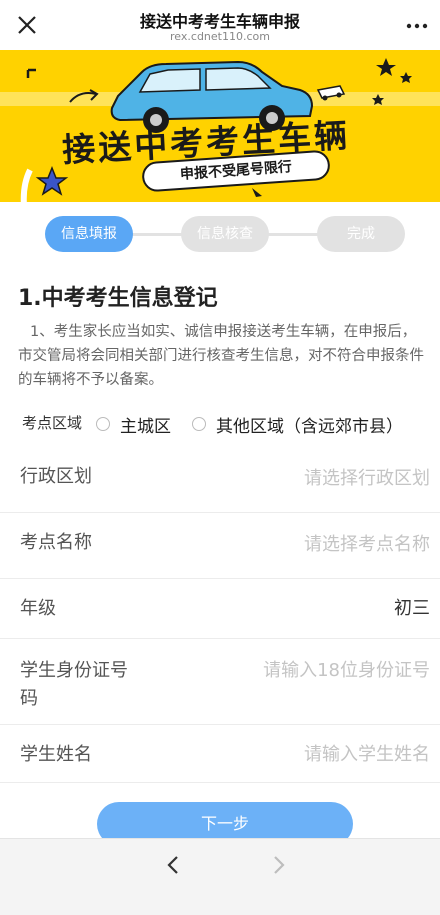 This screenshot has width=440, height=915. Describe the element at coordinates (29, 698) in the screenshot. I see `id-number-label-line2: 码` at that location.